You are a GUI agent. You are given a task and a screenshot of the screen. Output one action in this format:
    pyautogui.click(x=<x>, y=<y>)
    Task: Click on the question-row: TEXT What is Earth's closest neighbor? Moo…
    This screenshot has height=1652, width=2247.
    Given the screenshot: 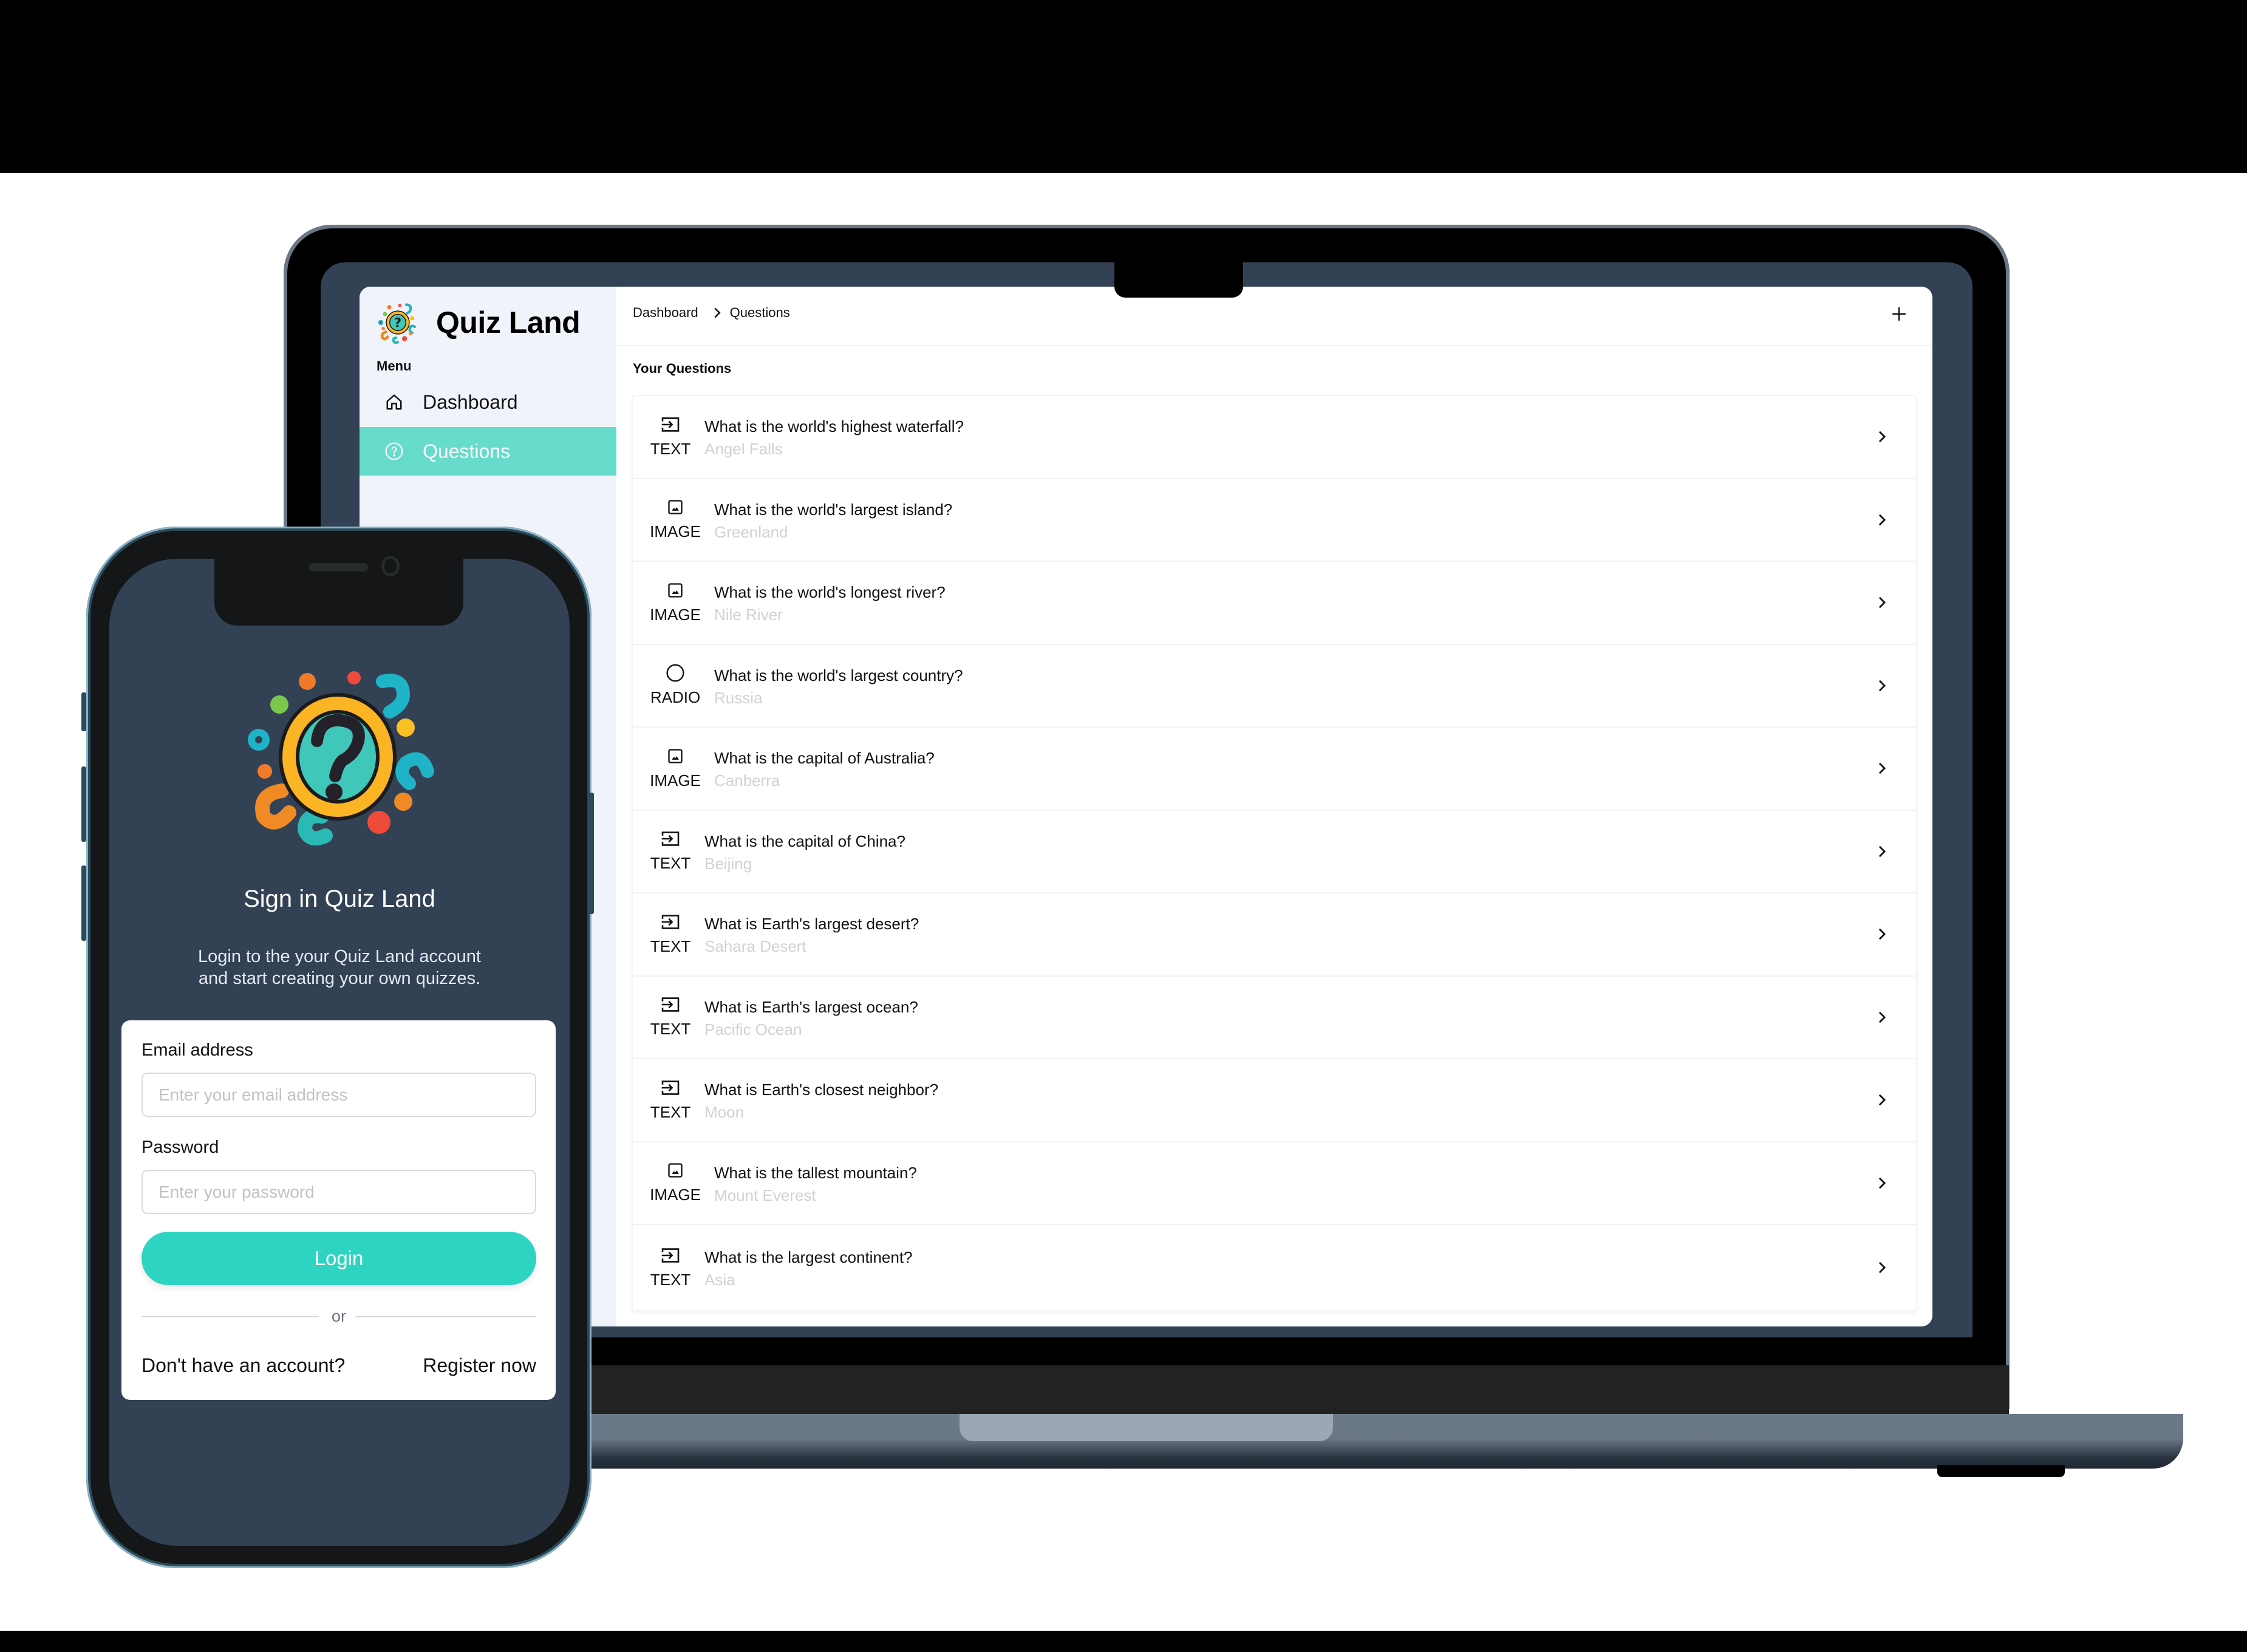 What is the action you would take?
    pyautogui.click(x=1275, y=1100)
    